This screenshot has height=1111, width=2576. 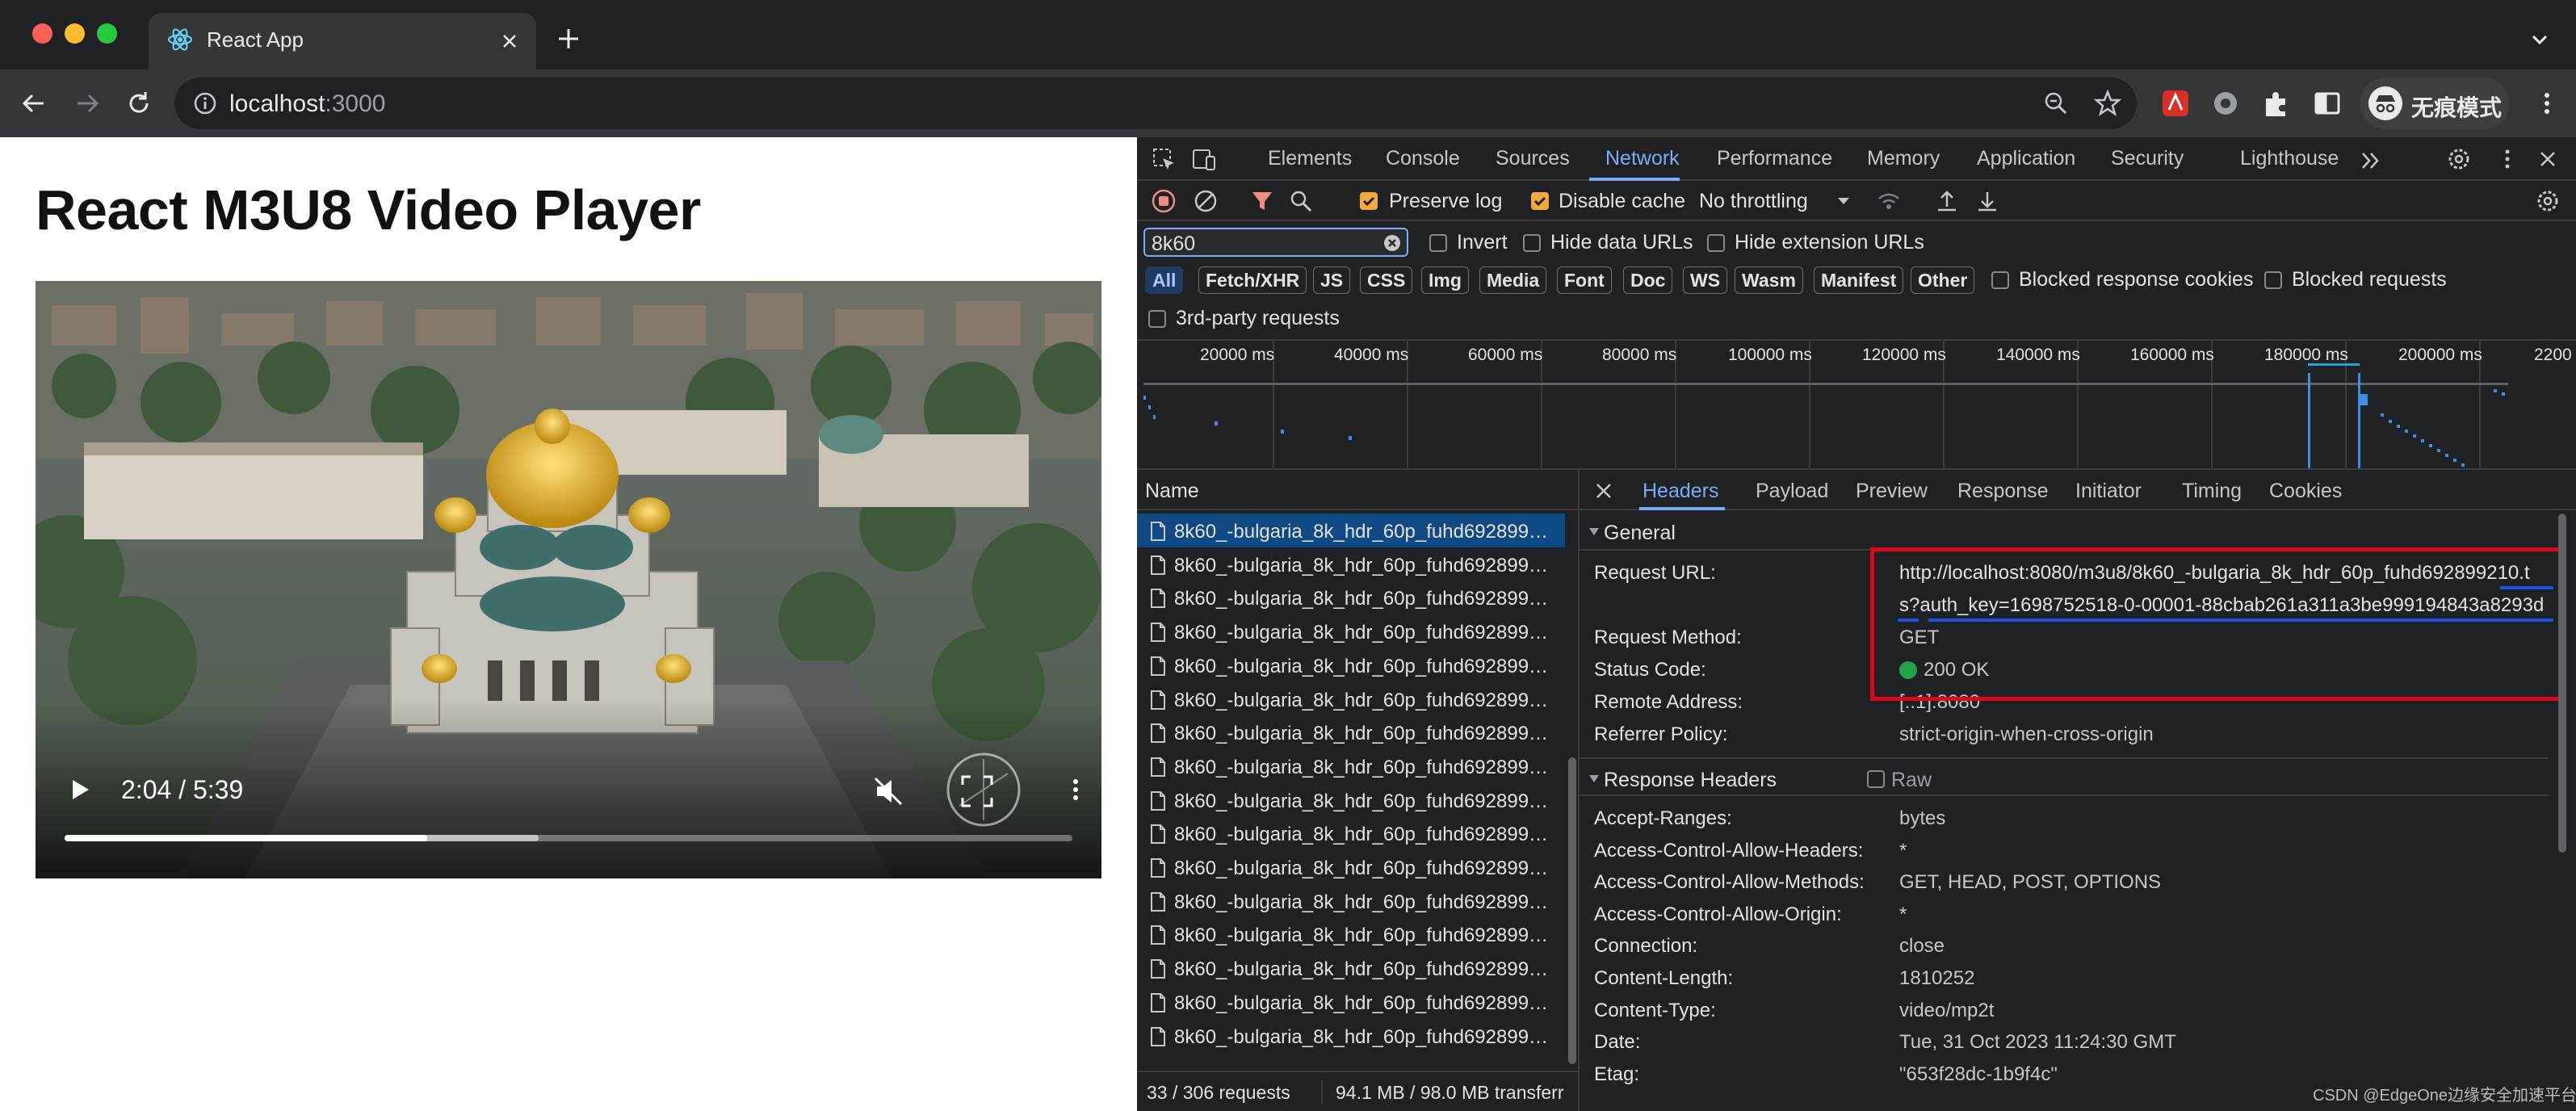 What do you see at coordinates (888, 791) in the screenshot?
I see `muted-volume-icon` at bounding box center [888, 791].